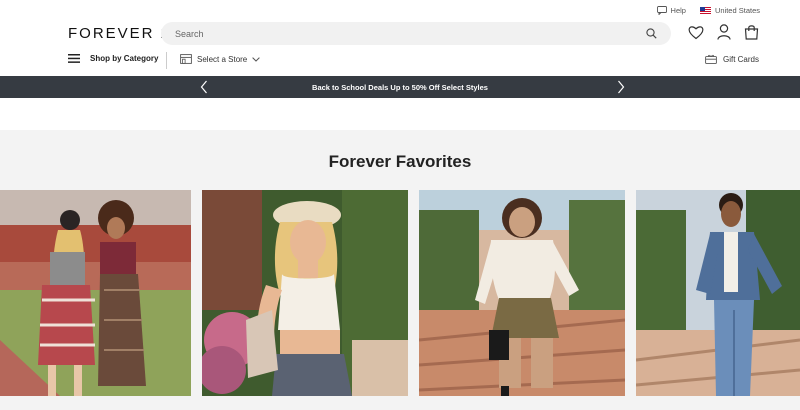  I want to click on section-title: Forever Favorites, so click(400, 161).